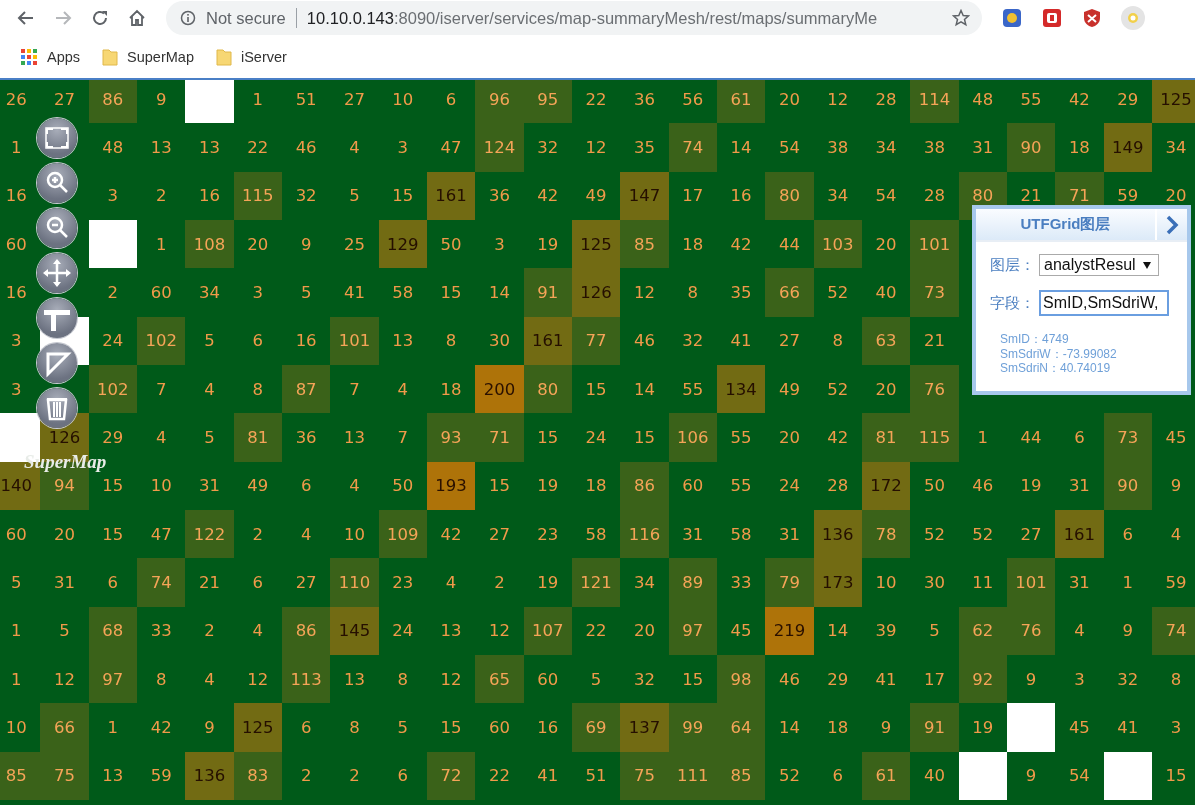  Describe the element at coordinates (596, 727) in the screenshot. I see `grid-value: 69` at that location.